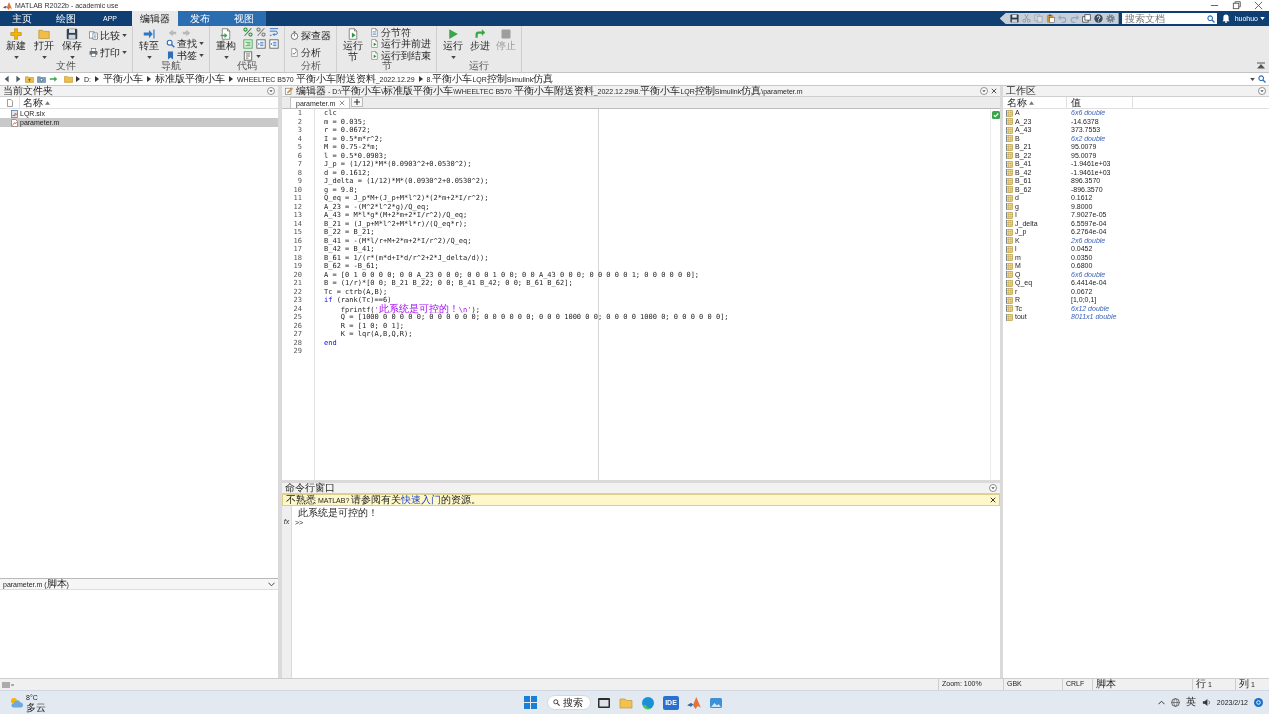 Image resolution: width=1269 pixels, height=714 pixels. I want to click on bars-icon, so click(9, 684).